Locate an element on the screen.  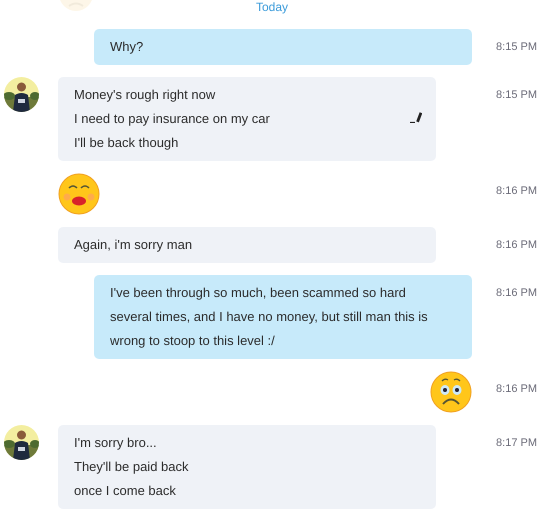
message-text: once I come back is located at coordinates (125, 491).